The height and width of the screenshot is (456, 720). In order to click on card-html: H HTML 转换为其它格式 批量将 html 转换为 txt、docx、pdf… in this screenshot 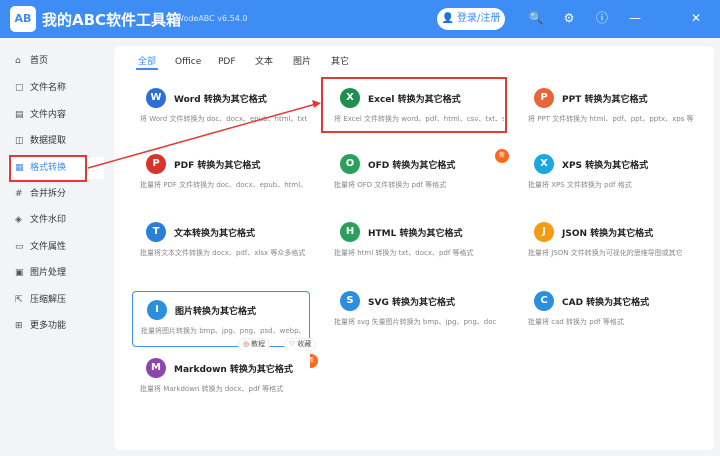, I will do `click(415, 242)`.